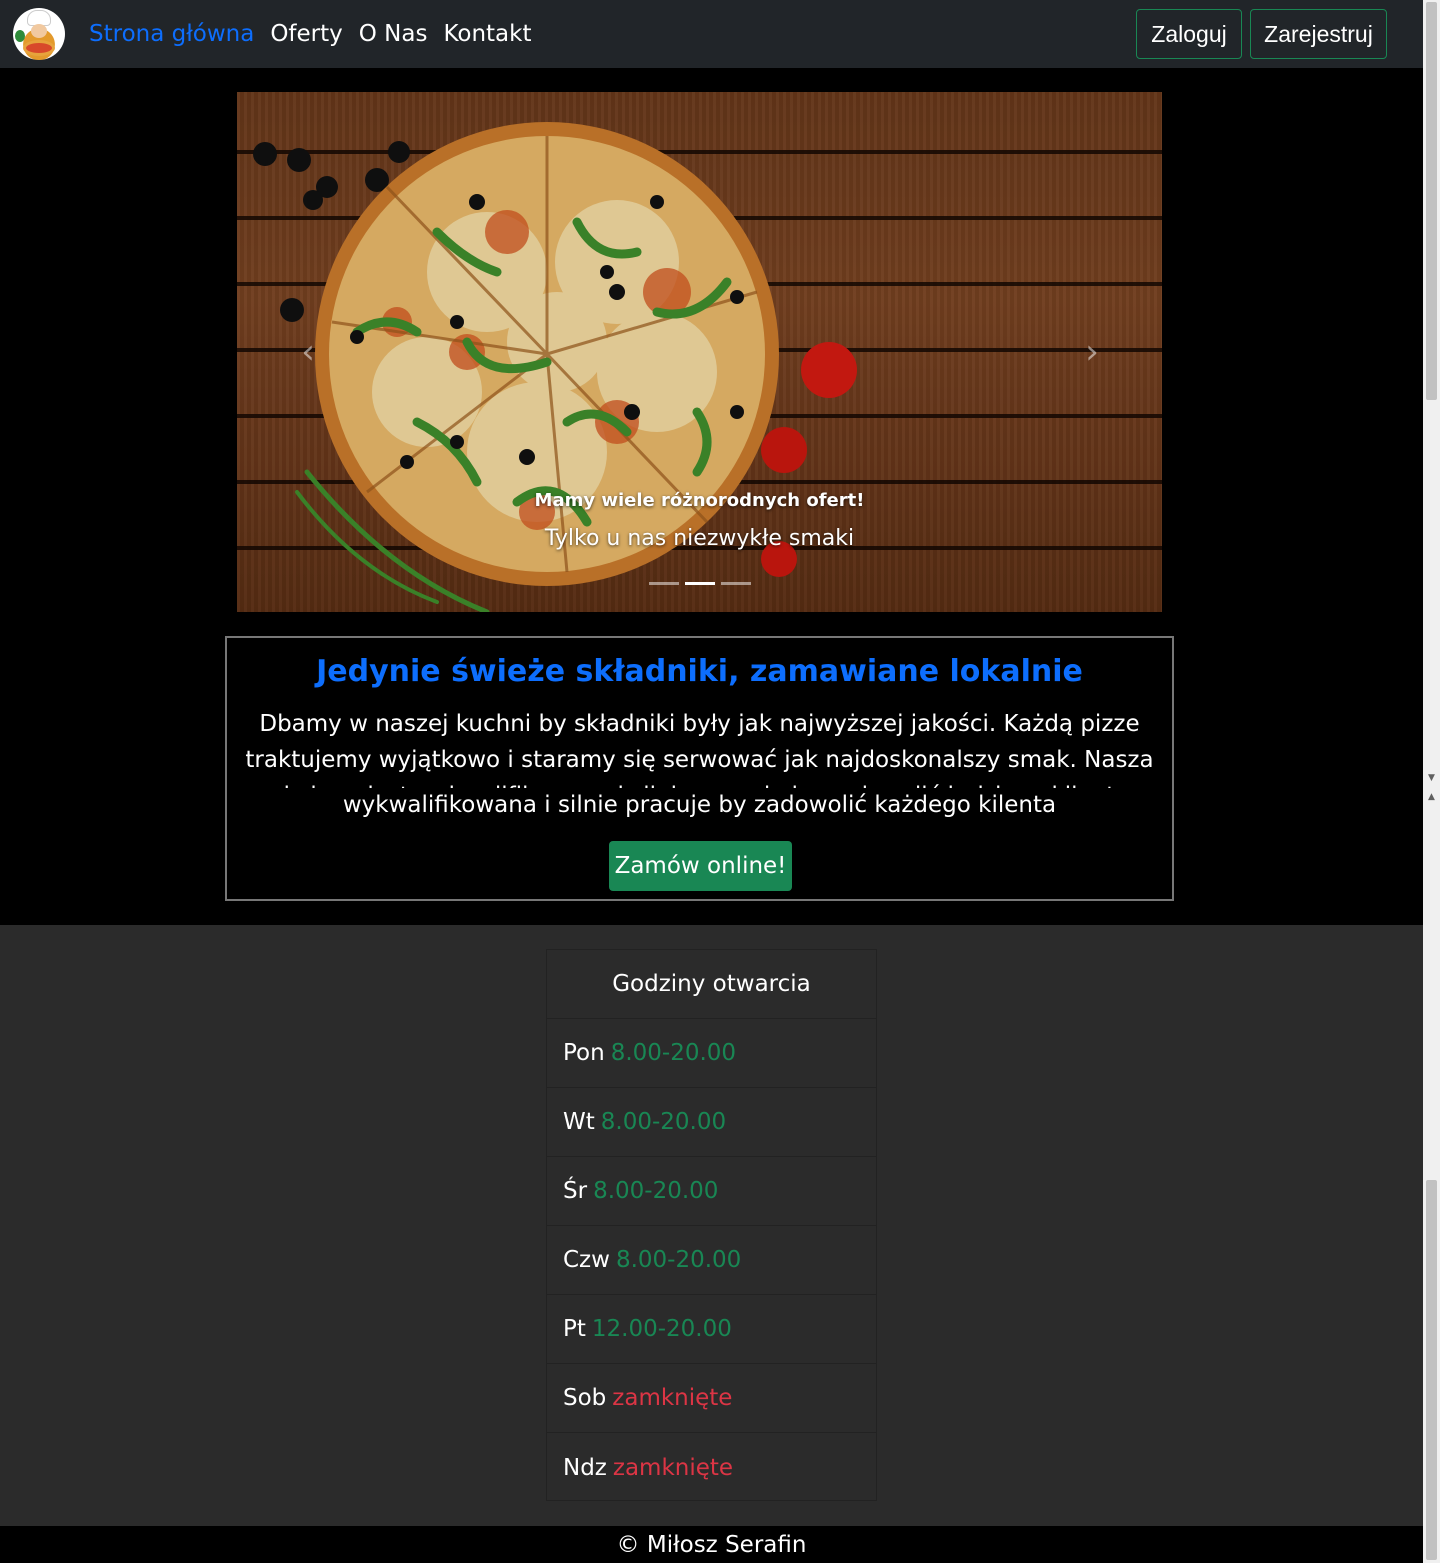 The width and height of the screenshot is (1440, 1563). I want to click on nav-link-contact: Kontakt, so click(487, 34).